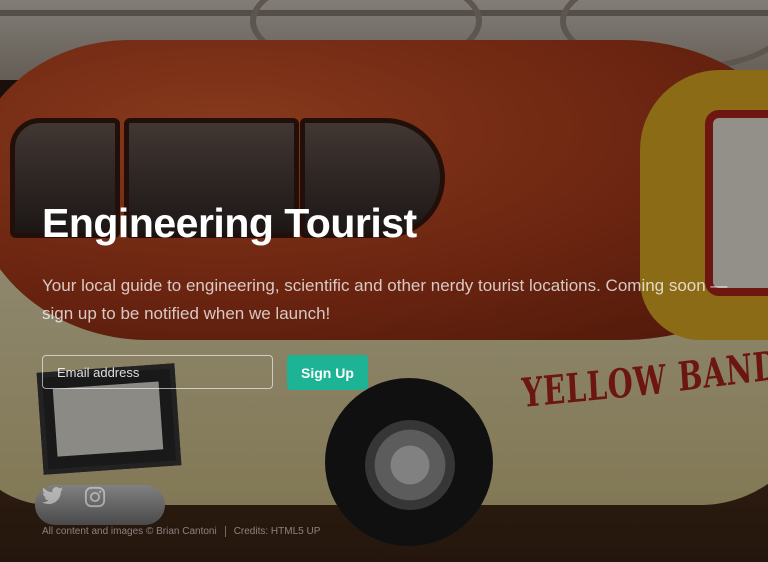 The image size is (768, 562). What do you see at coordinates (75, 498) in the screenshot?
I see `social-links` at bounding box center [75, 498].